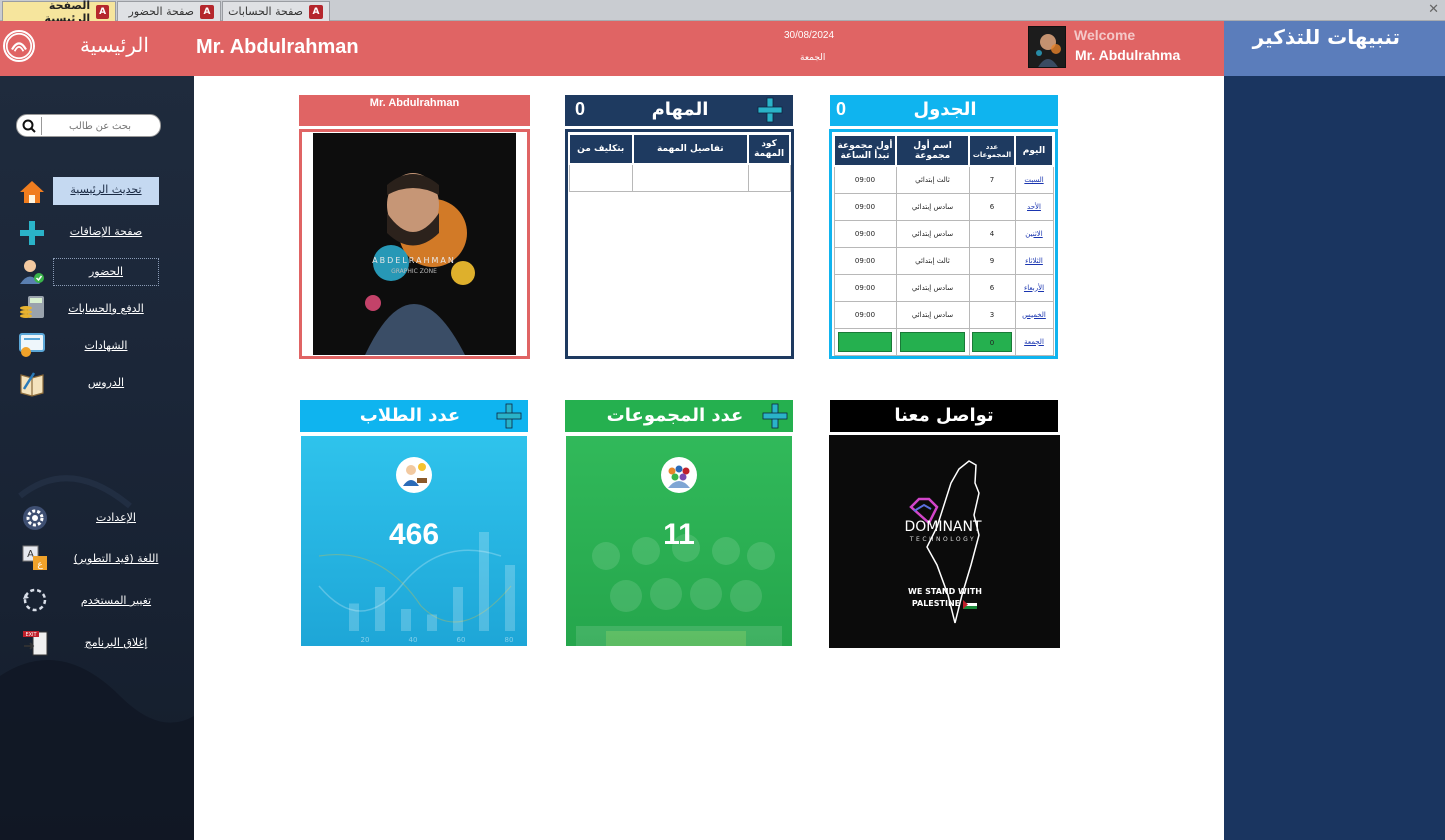 The width and height of the screenshot is (1445, 840). Describe the element at coordinates (509, 416) in the screenshot. I see `add-student-plus-icon` at that location.